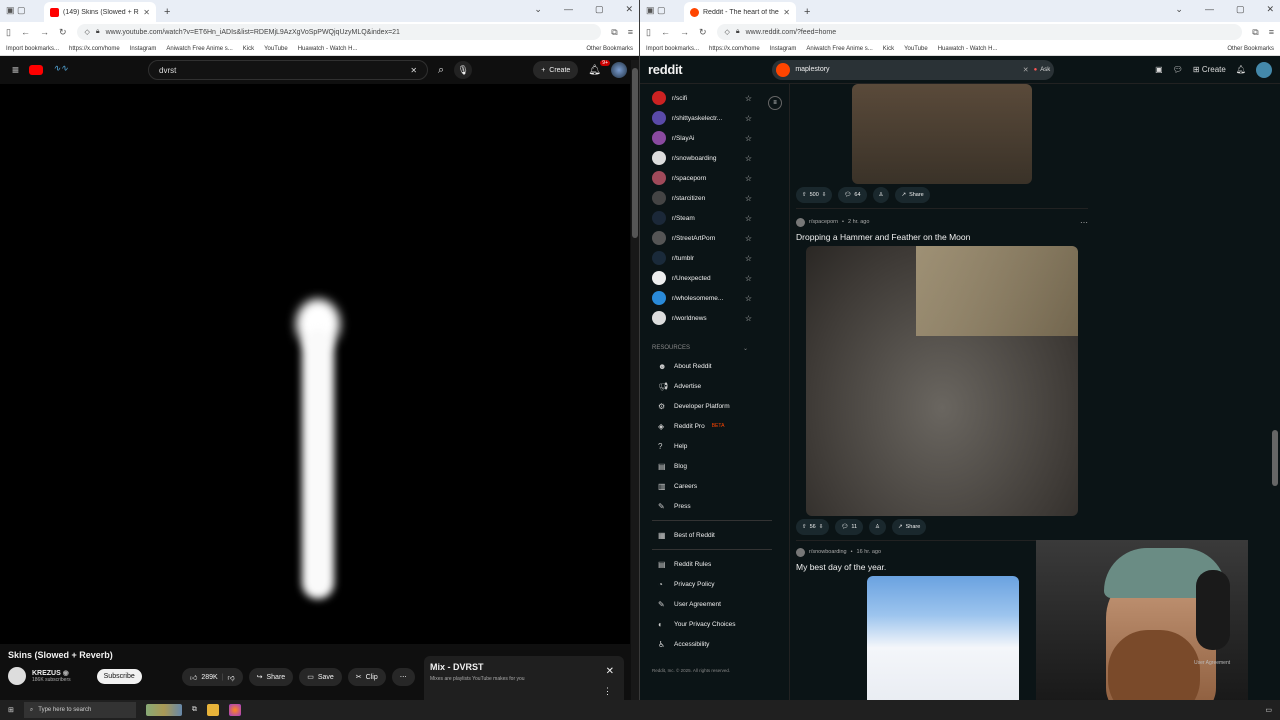 This screenshot has height=720, width=1280. Describe the element at coordinates (720, 604) in the screenshot. I see `policy-item: ✎ User Agreement` at that location.